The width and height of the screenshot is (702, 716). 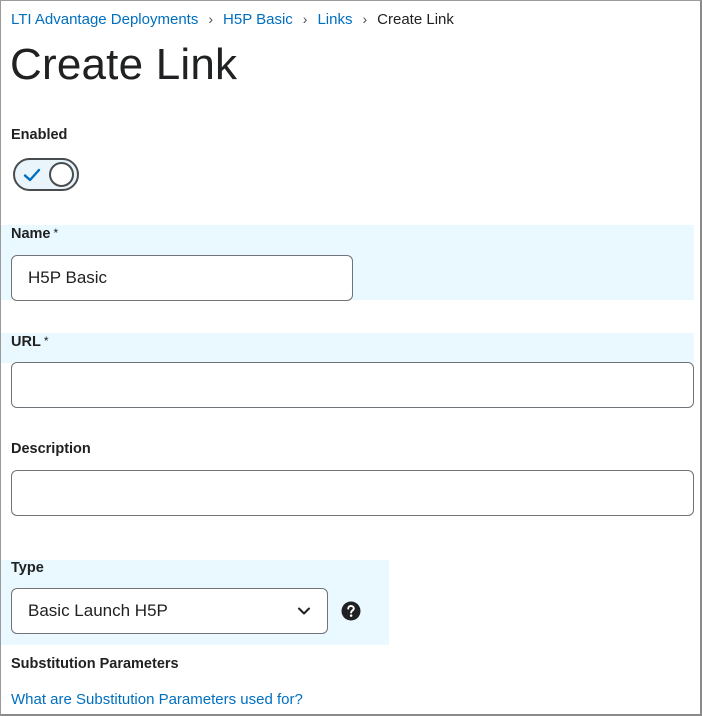 What do you see at coordinates (352, 385) in the screenshot?
I see `url-input` at bounding box center [352, 385].